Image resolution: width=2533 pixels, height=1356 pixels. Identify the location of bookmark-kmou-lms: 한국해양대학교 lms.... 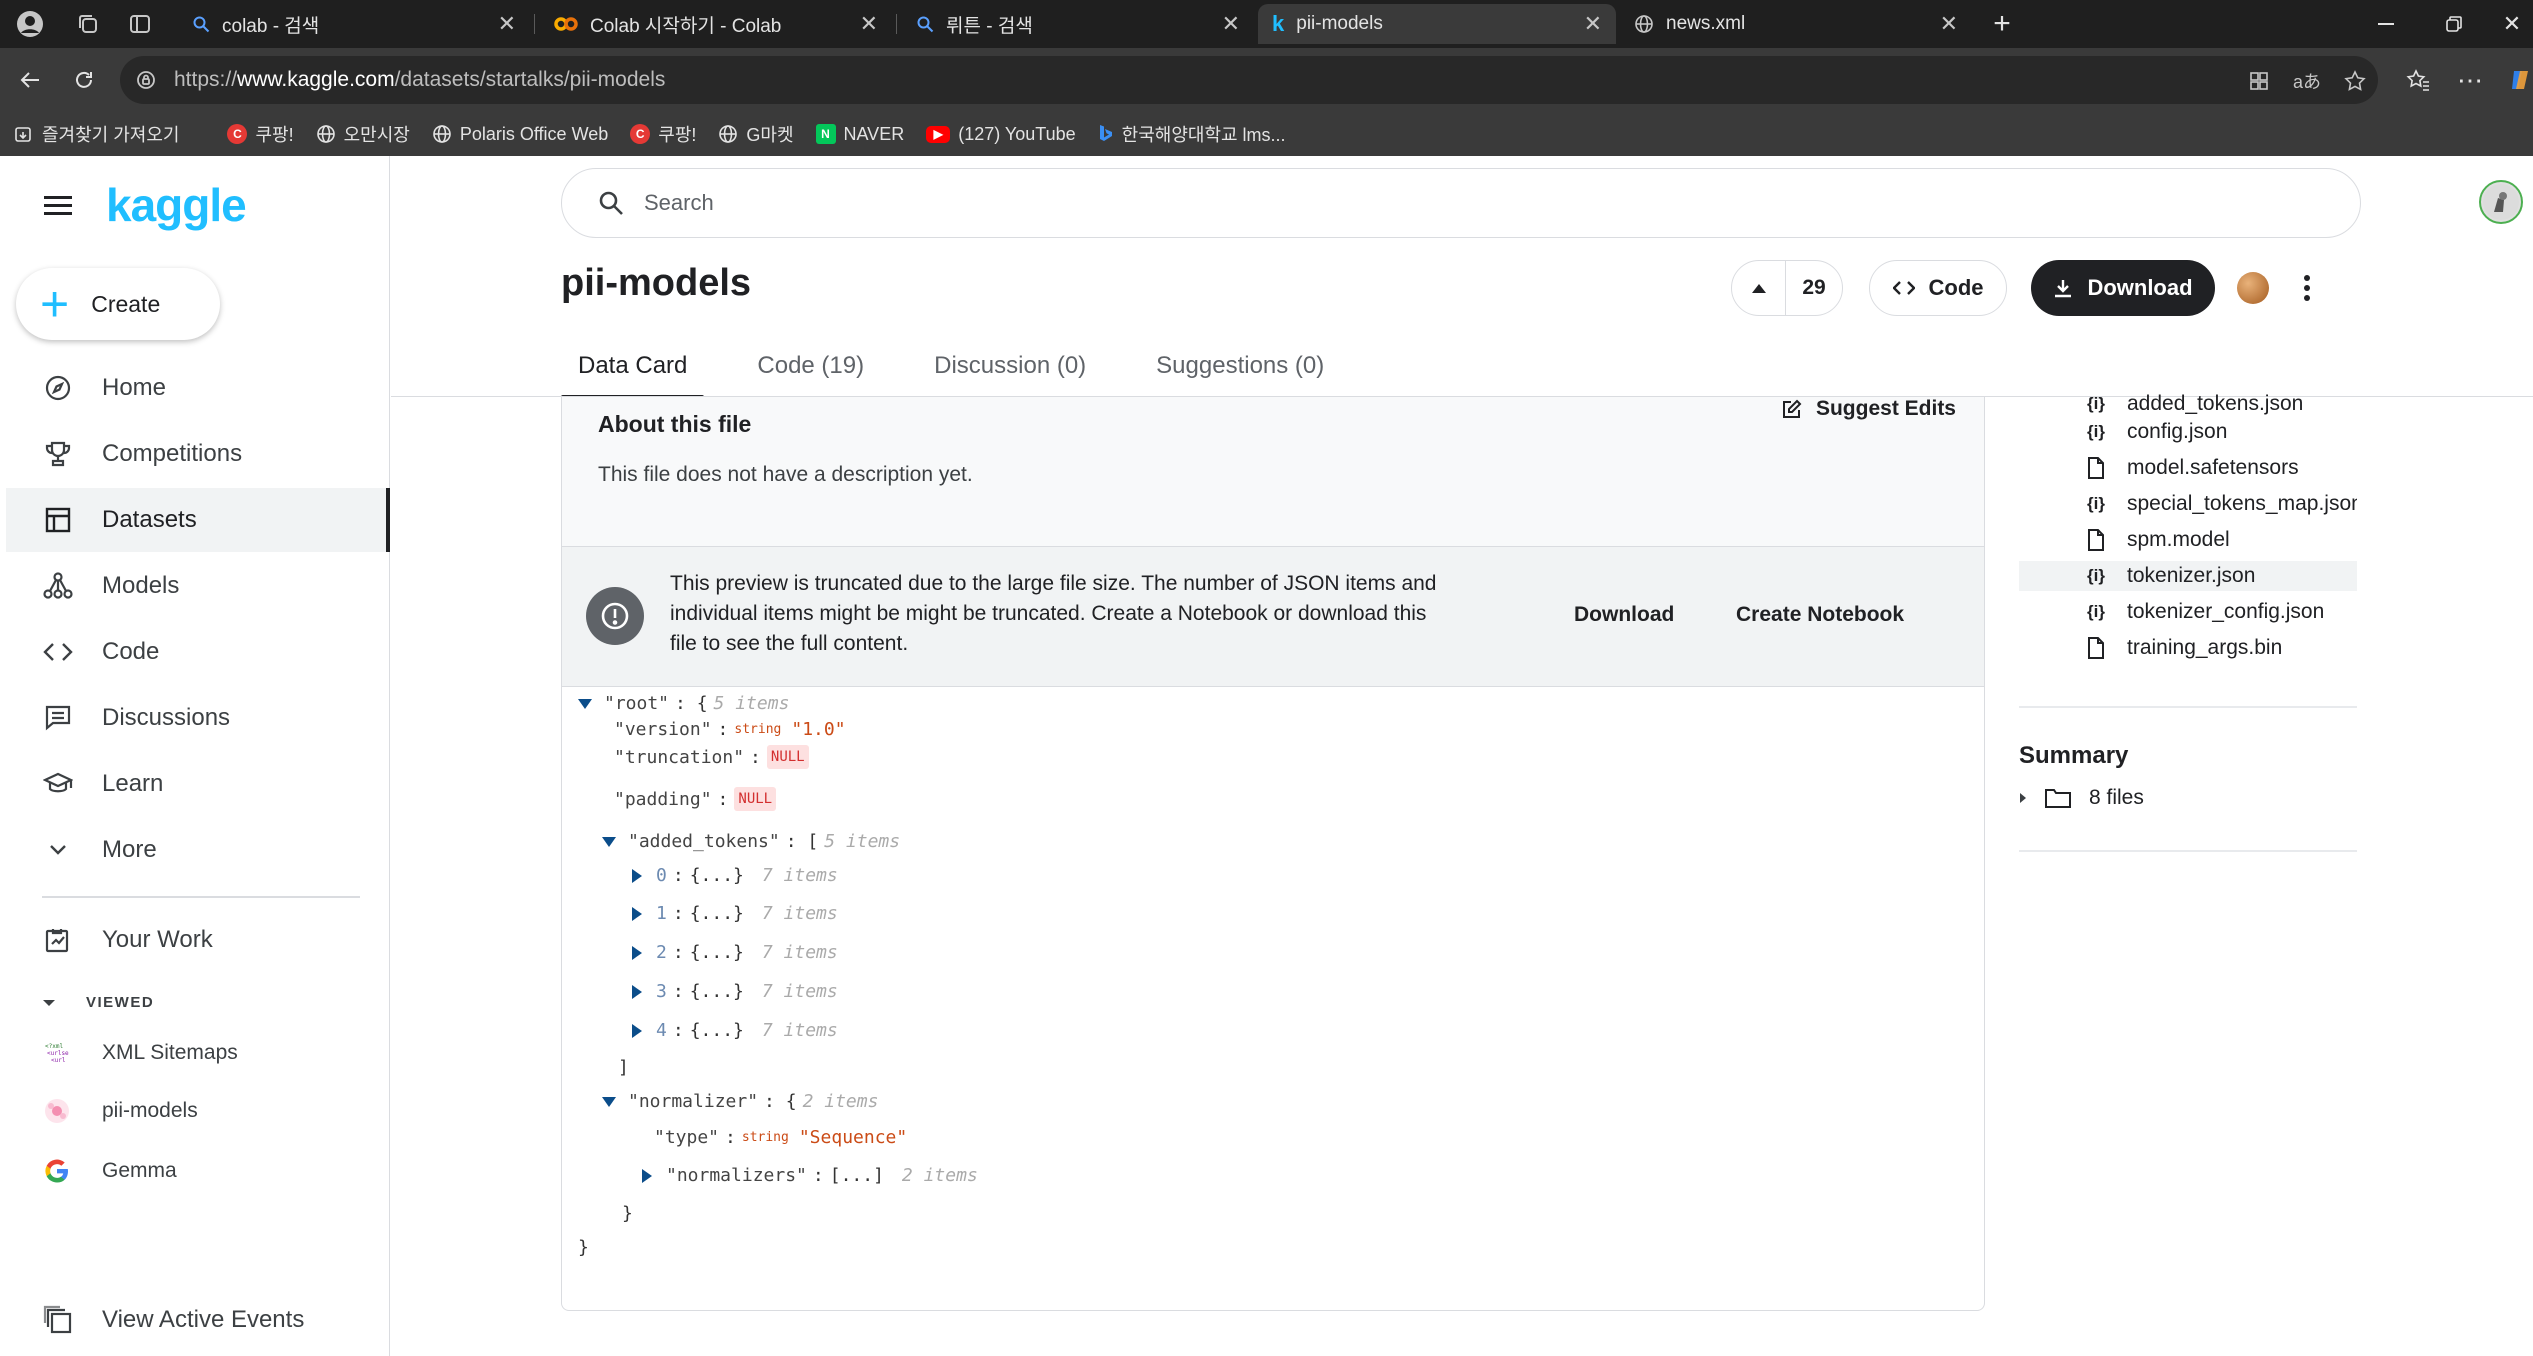
(1192, 134).